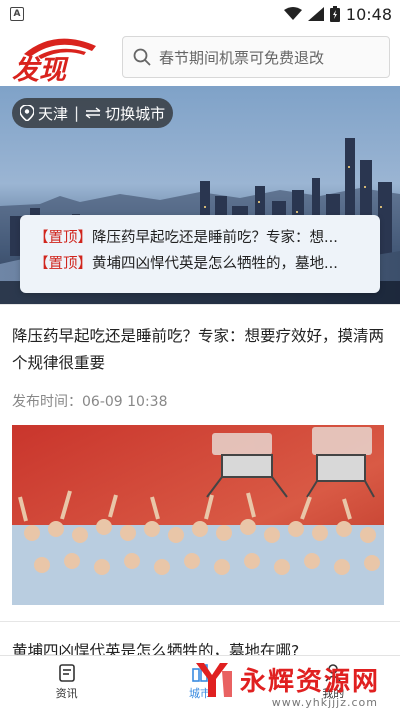 The height and width of the screenshot is (709, 400). I want to click on logo-graphic: 发现, so click(54, 62).